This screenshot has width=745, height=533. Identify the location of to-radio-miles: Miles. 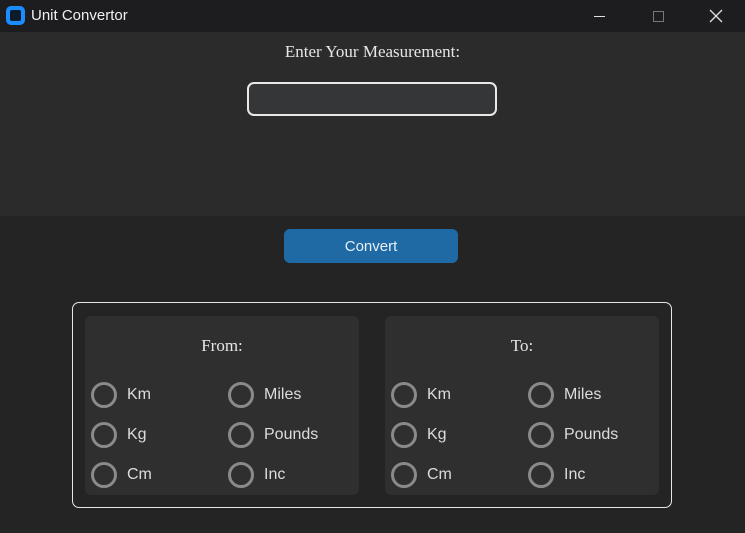
(564, 395).